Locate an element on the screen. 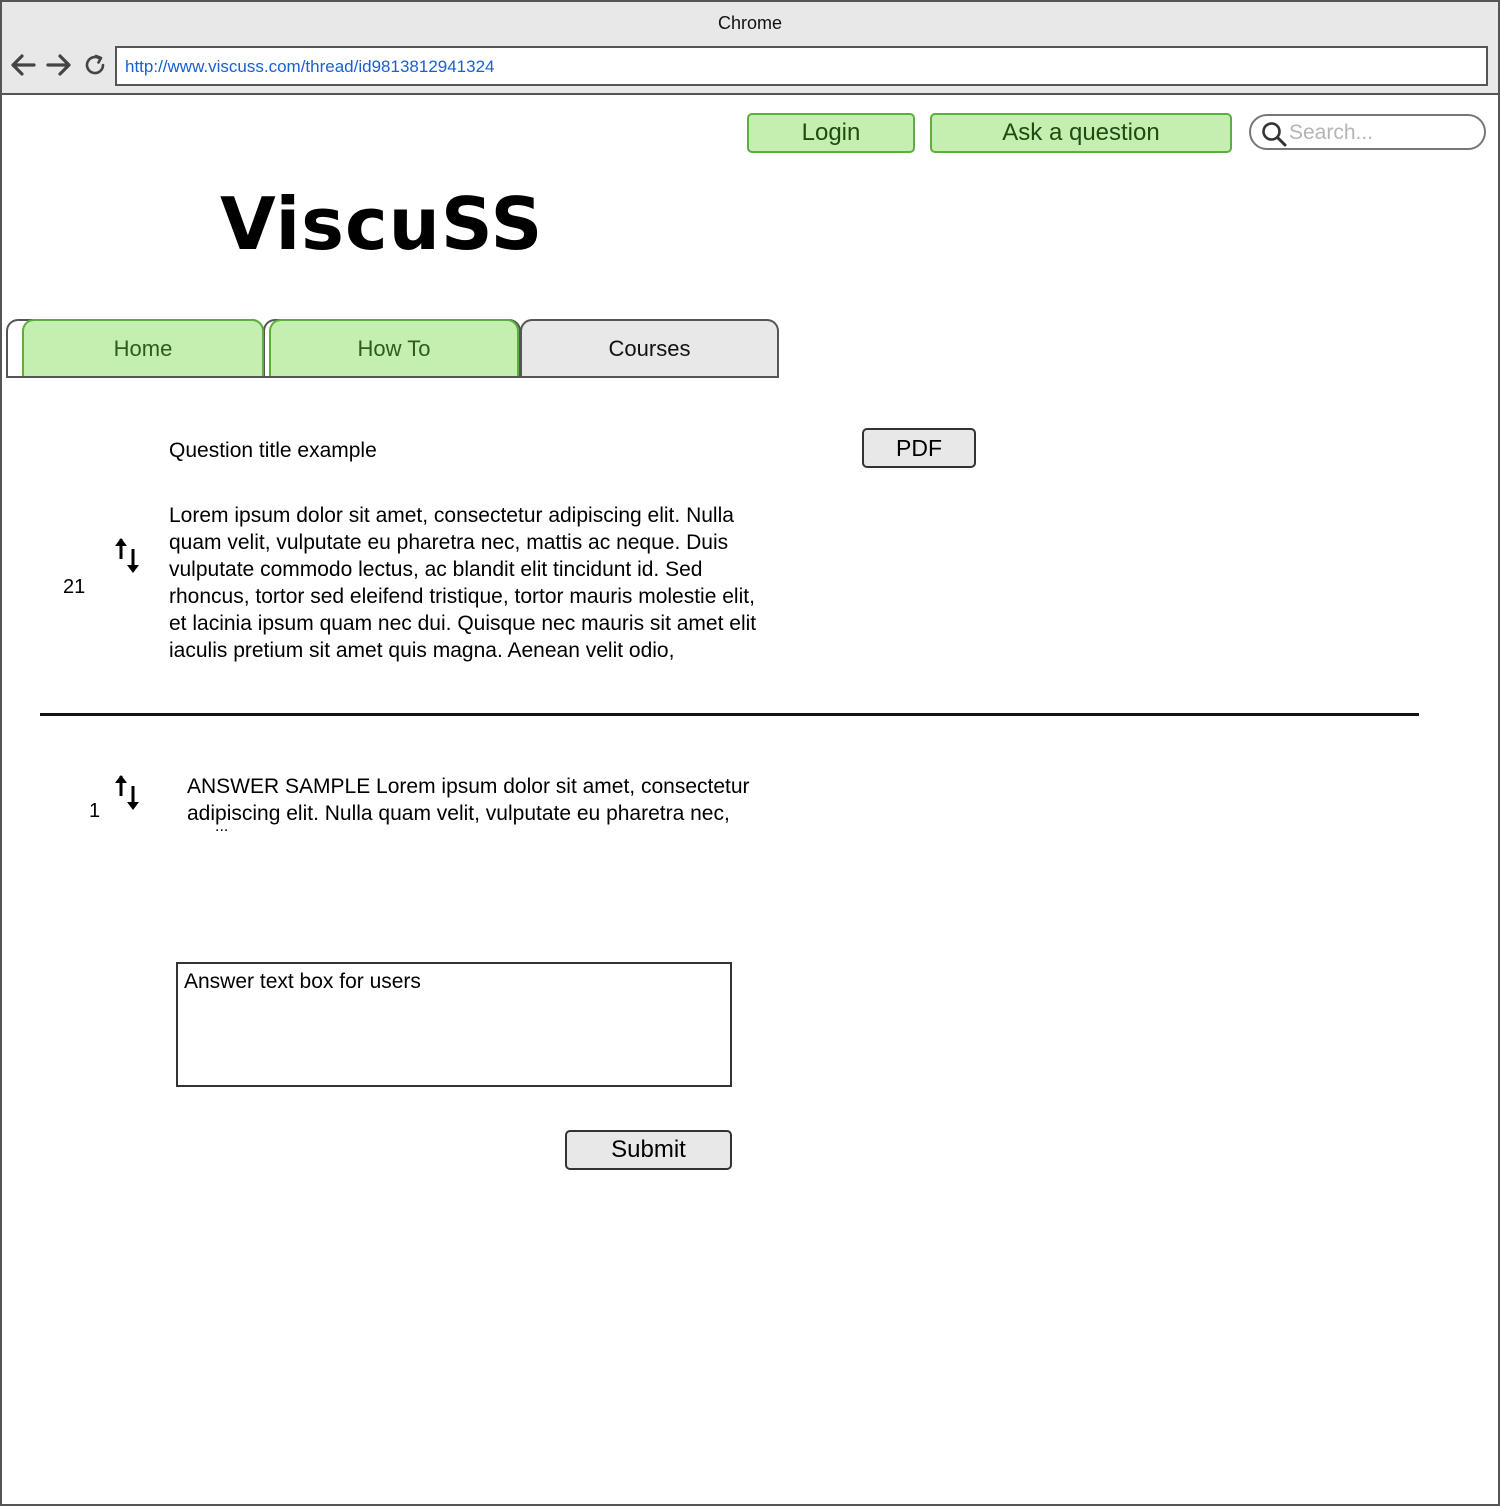 Image resolution: width=1500 pixels, height=1506 pixels. login-button: Login is located at coordinates (831, 133).